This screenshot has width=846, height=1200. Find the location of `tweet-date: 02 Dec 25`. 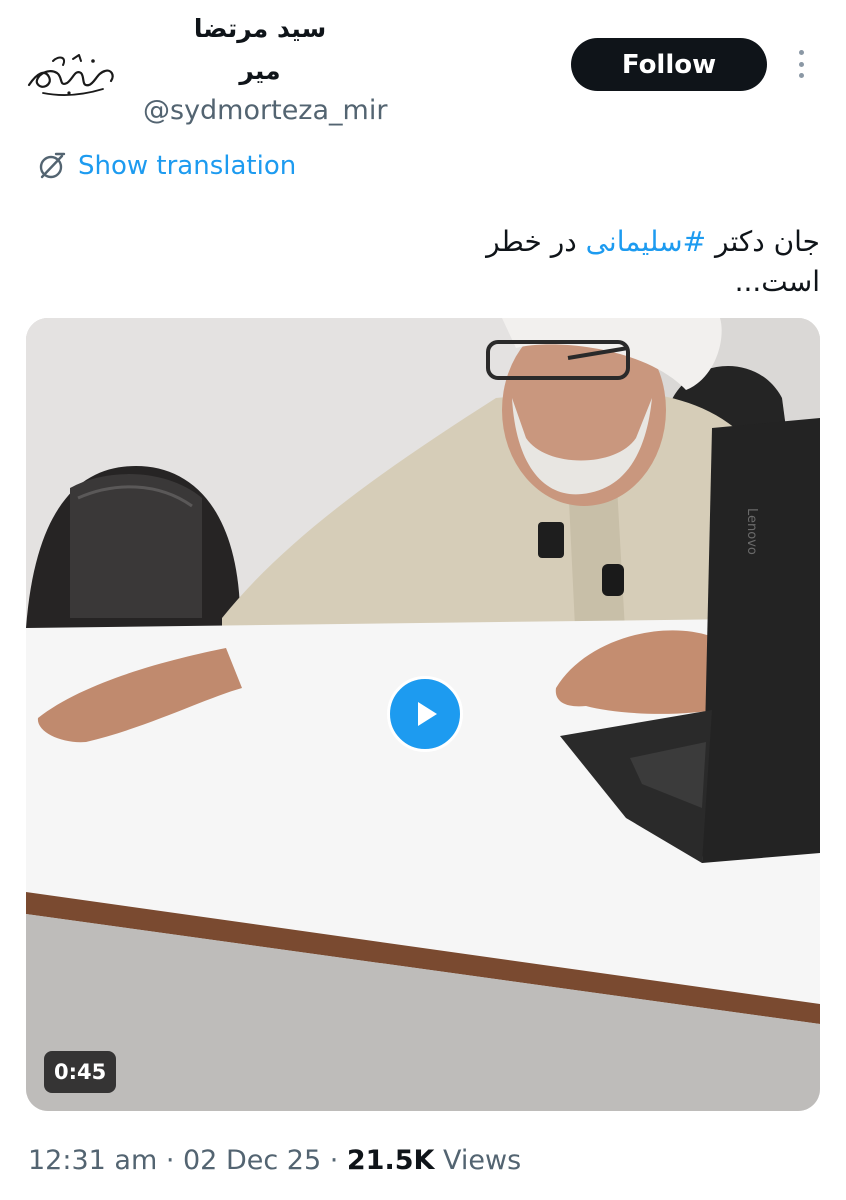

tweet-date: 02 Dec 25 is located at coordinates (252, 1160).